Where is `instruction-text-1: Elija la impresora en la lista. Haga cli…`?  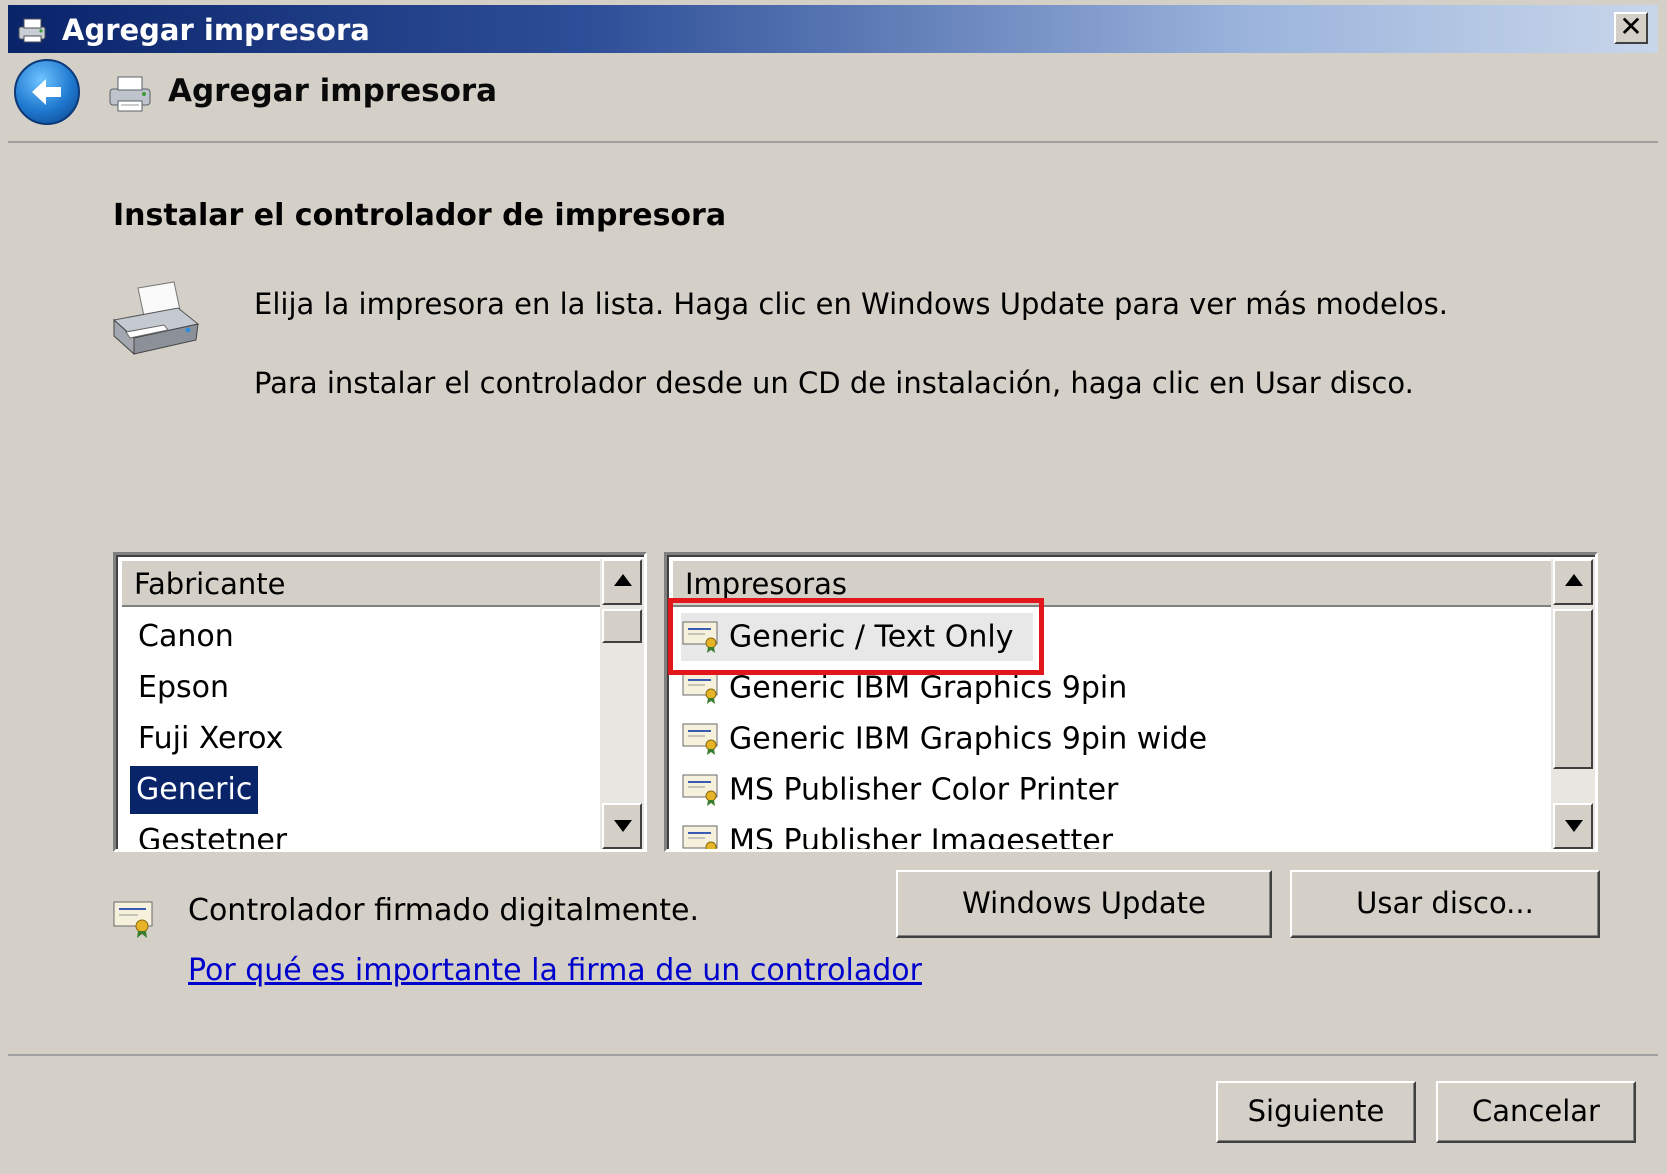
instruction-text-1: Elija la impresora en la lista. Haga cli… is located at coordinates (851, 304).